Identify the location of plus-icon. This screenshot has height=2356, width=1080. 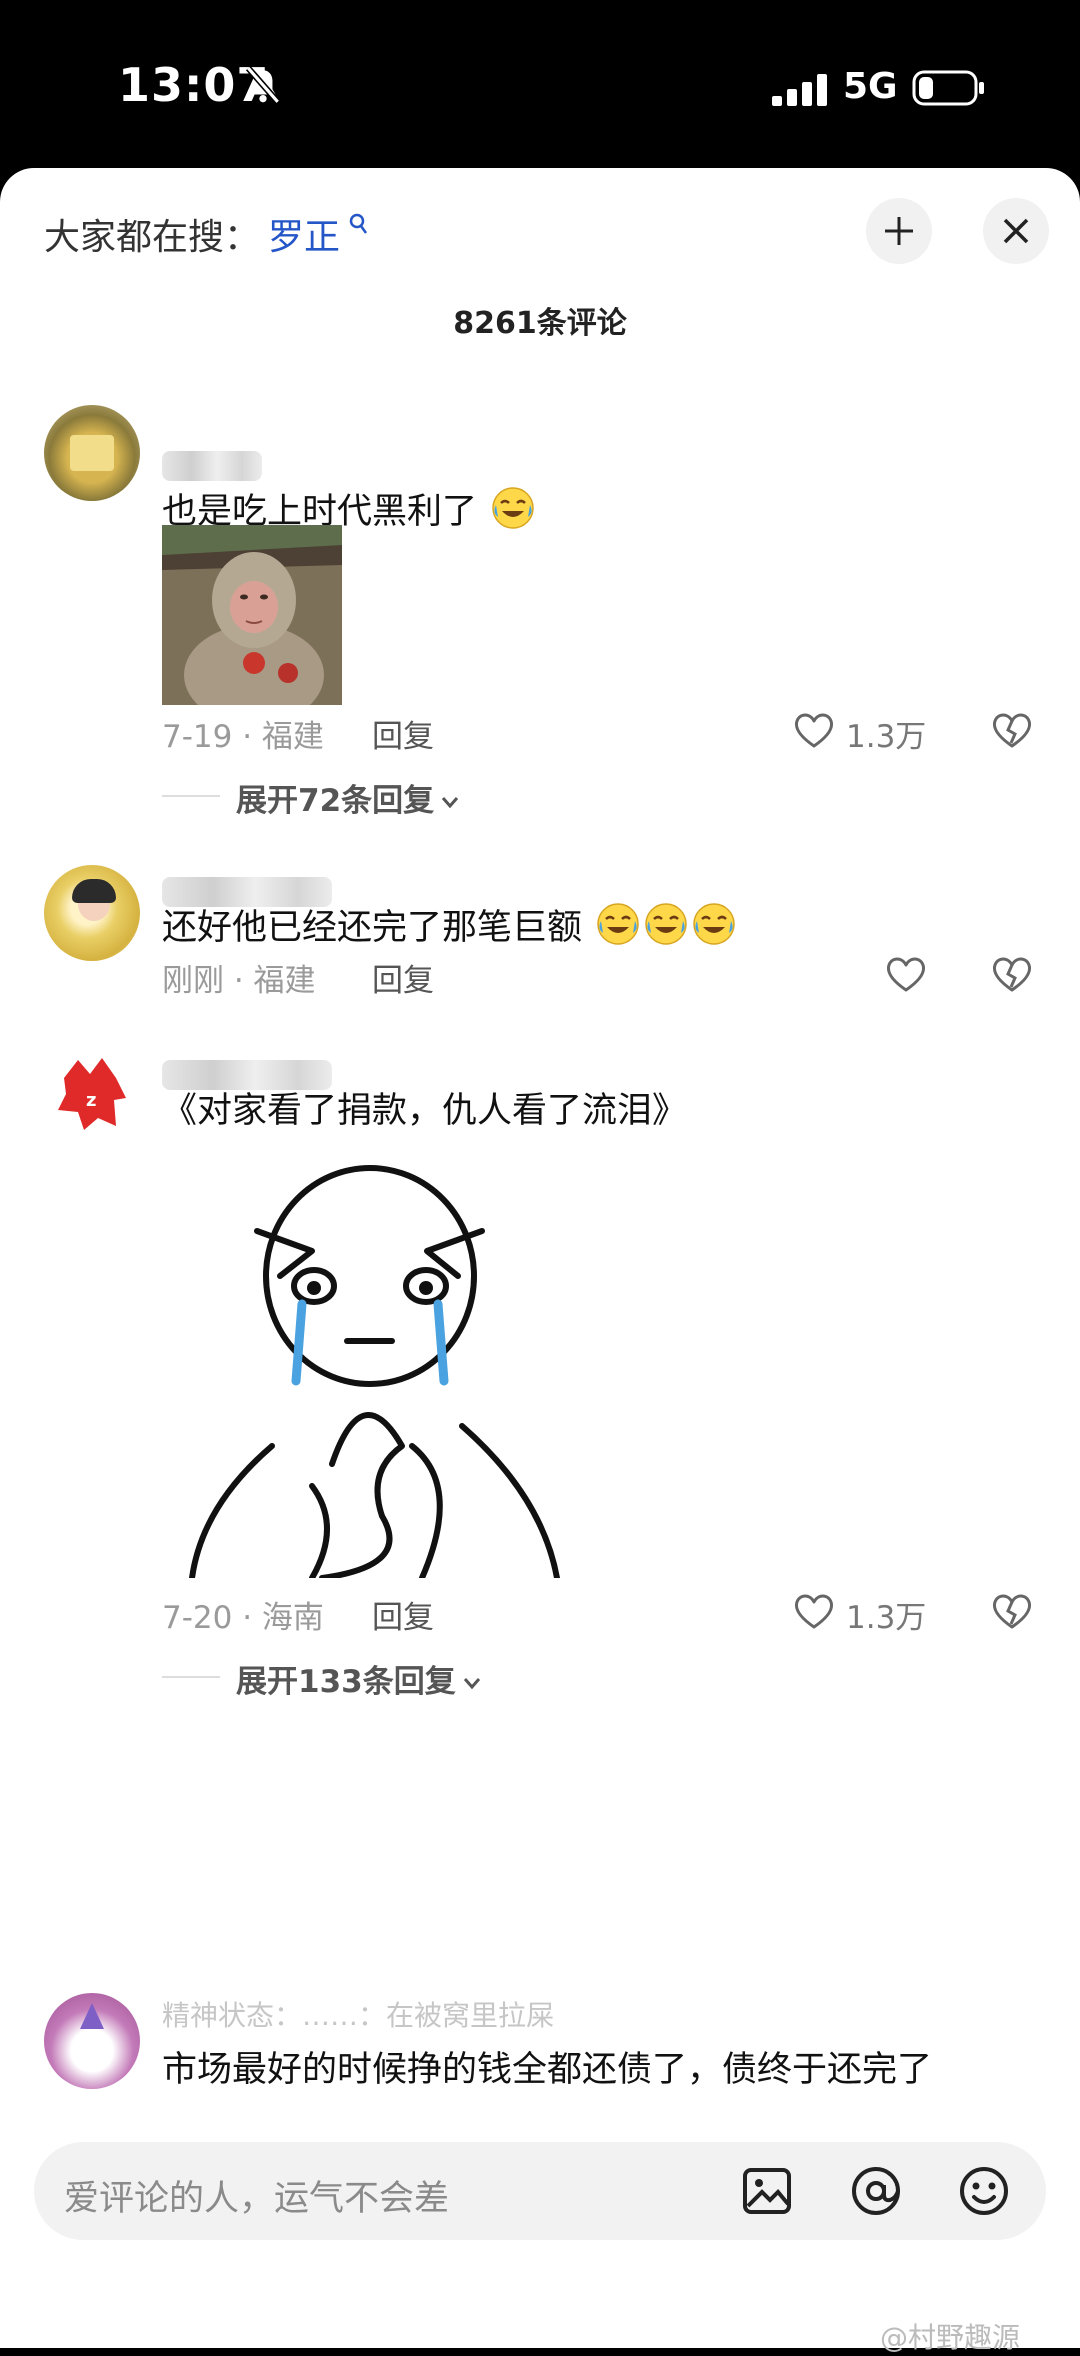
(899, 231).